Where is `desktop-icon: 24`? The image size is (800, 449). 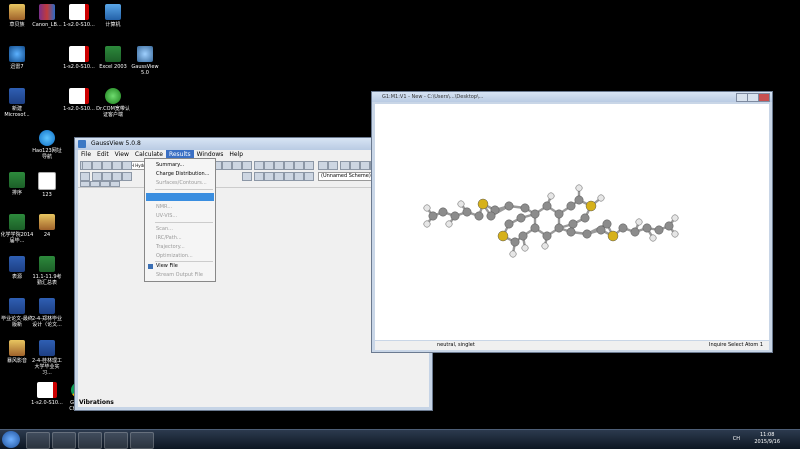
desktop-icon: 24 is located at coordinates (47, 226).